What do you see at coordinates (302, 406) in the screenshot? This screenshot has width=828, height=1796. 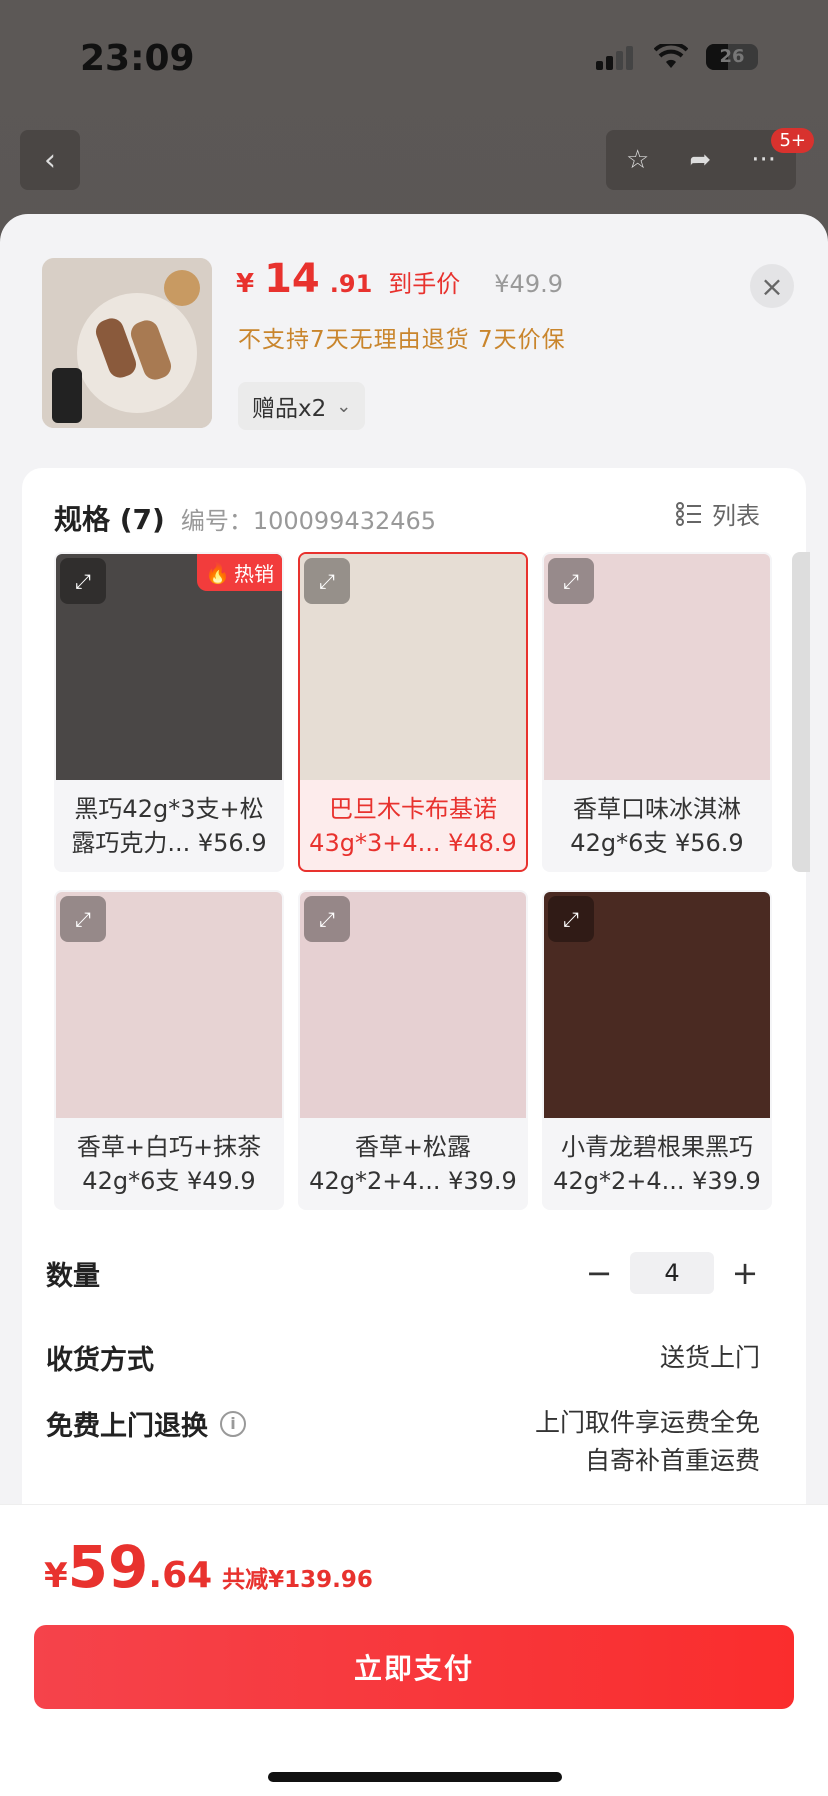 I see `gift-button: 赠品x2 ⌄` at bounding box center [302, 406].